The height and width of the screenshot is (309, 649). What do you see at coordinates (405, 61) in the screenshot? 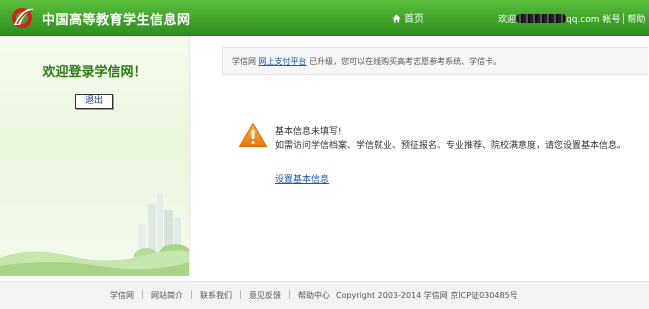
I see `notice-text: 已升级，您可以在线购买高考志愿参考系统、学信卡。` at bounding box center [405, 61].